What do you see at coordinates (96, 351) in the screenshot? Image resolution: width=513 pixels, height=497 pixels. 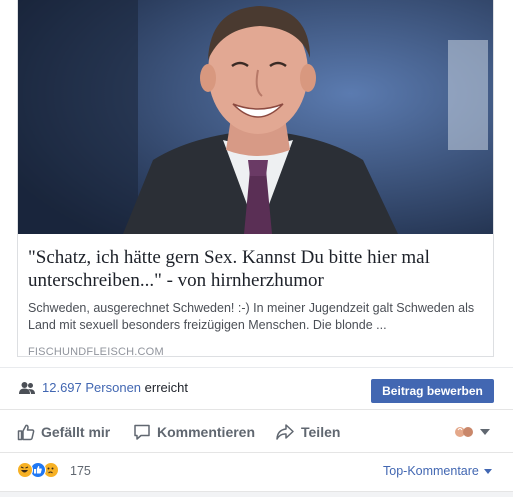 I see `link-domain: FISCHUNDFLEISCH.COM` at bounding box center [96, 351].